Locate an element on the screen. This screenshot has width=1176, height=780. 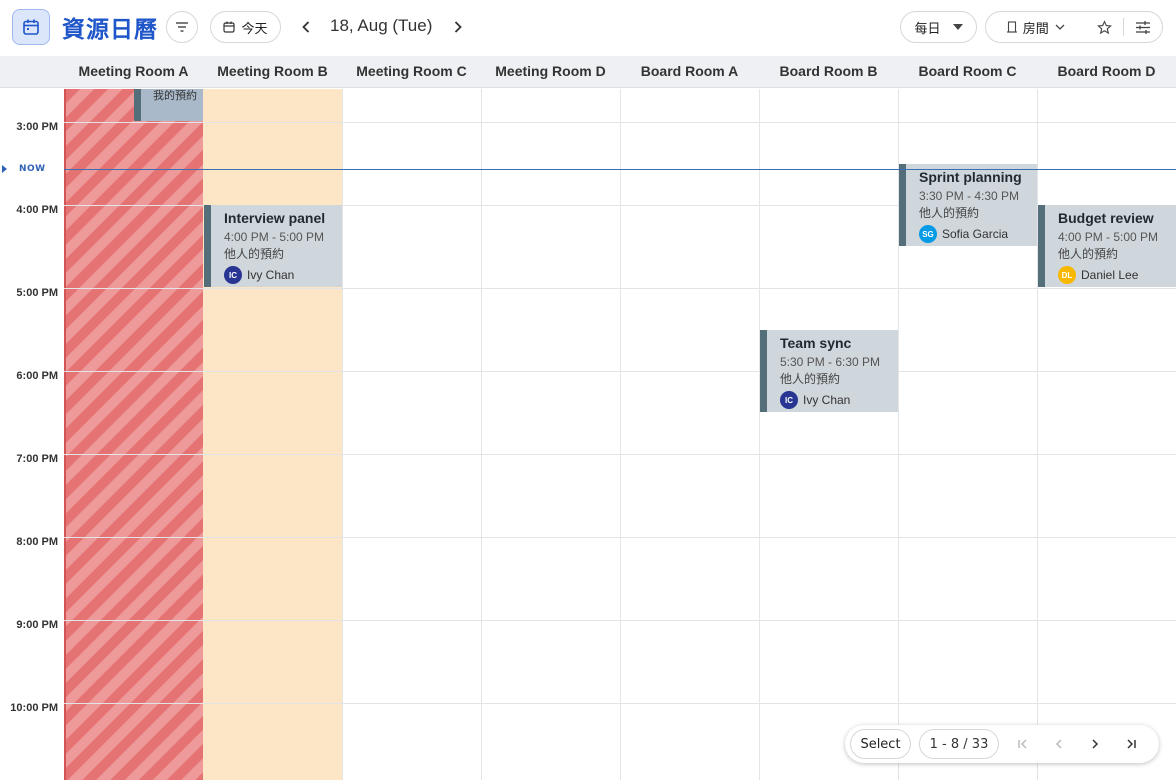
now-indicator-line is located at coordinates (620, 169).